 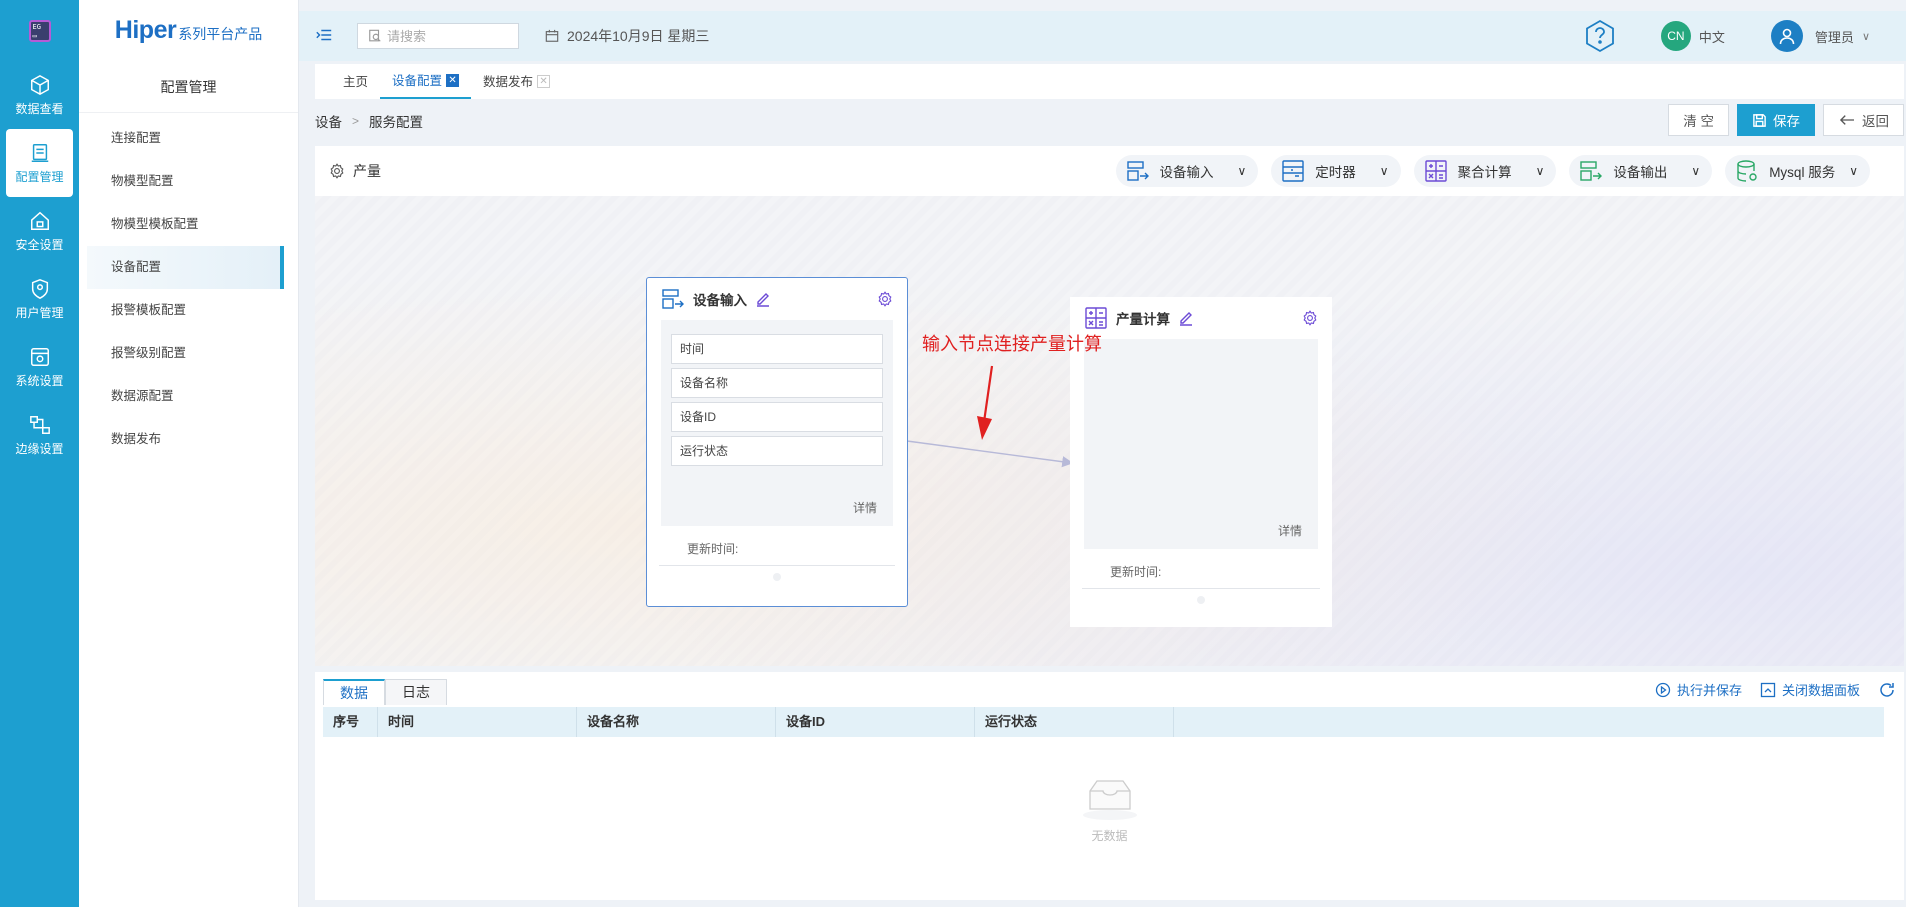 I want to click on rail-item-data-view: 数据查看, so click(x=39, y=95).